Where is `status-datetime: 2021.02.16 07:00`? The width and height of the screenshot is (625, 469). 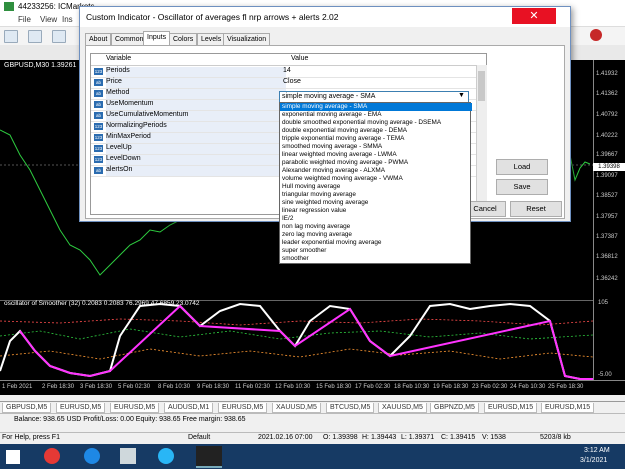
status-datetime: 2021.02.16 07:00 is located at coordinates (285, 437).